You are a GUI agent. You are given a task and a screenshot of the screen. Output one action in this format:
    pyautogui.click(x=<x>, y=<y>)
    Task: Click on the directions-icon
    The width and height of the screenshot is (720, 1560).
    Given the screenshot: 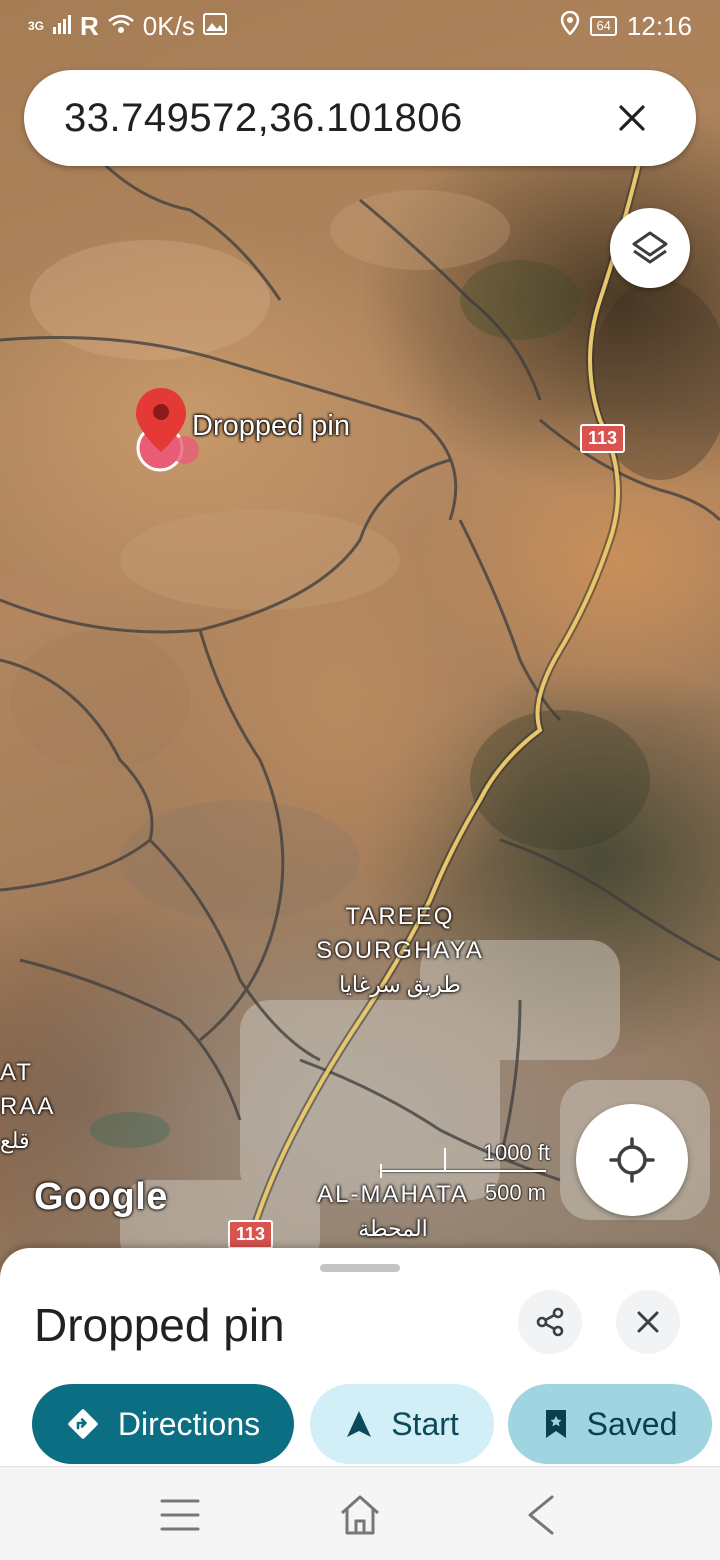 What is the action you would take?
    pyautogui.click(x=83, y=1424)
    